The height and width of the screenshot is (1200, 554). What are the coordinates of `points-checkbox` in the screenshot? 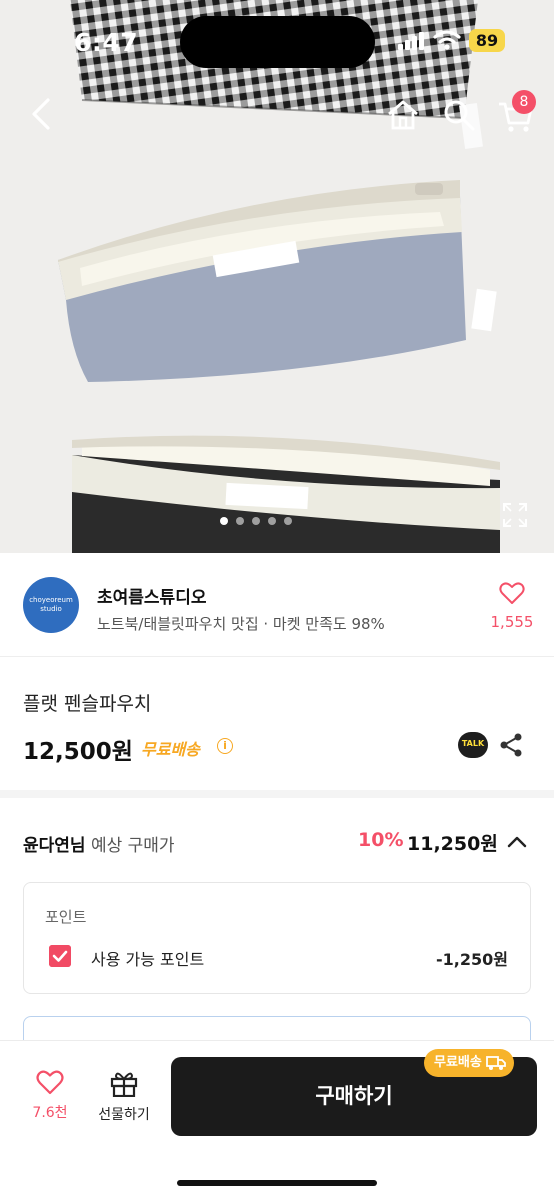 It's located at (60, 956).